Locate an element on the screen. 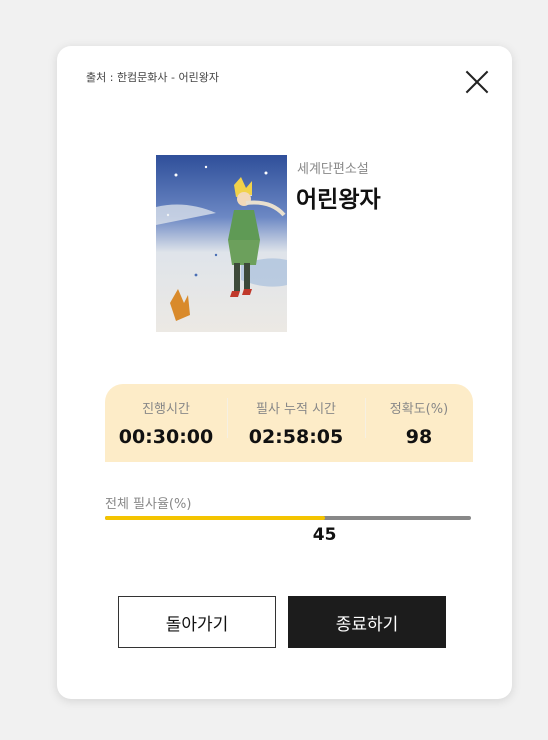 Image resolution: width=548 pixels, height=740 pixels. progress-value: 45 is located at coordinates (324, 535).